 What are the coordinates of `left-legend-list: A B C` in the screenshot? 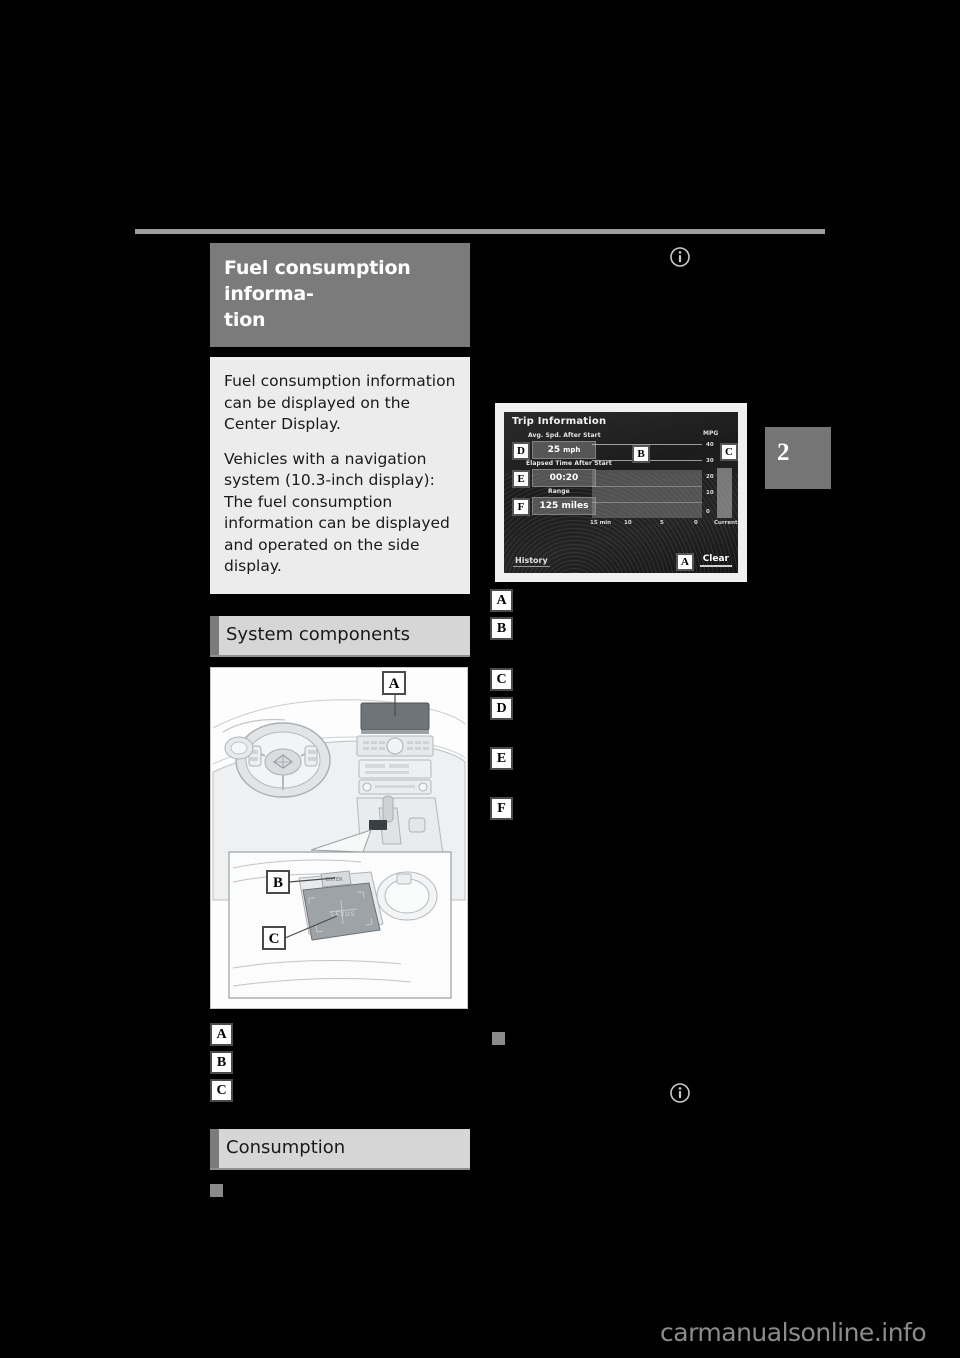 It's located at (340, 1064).